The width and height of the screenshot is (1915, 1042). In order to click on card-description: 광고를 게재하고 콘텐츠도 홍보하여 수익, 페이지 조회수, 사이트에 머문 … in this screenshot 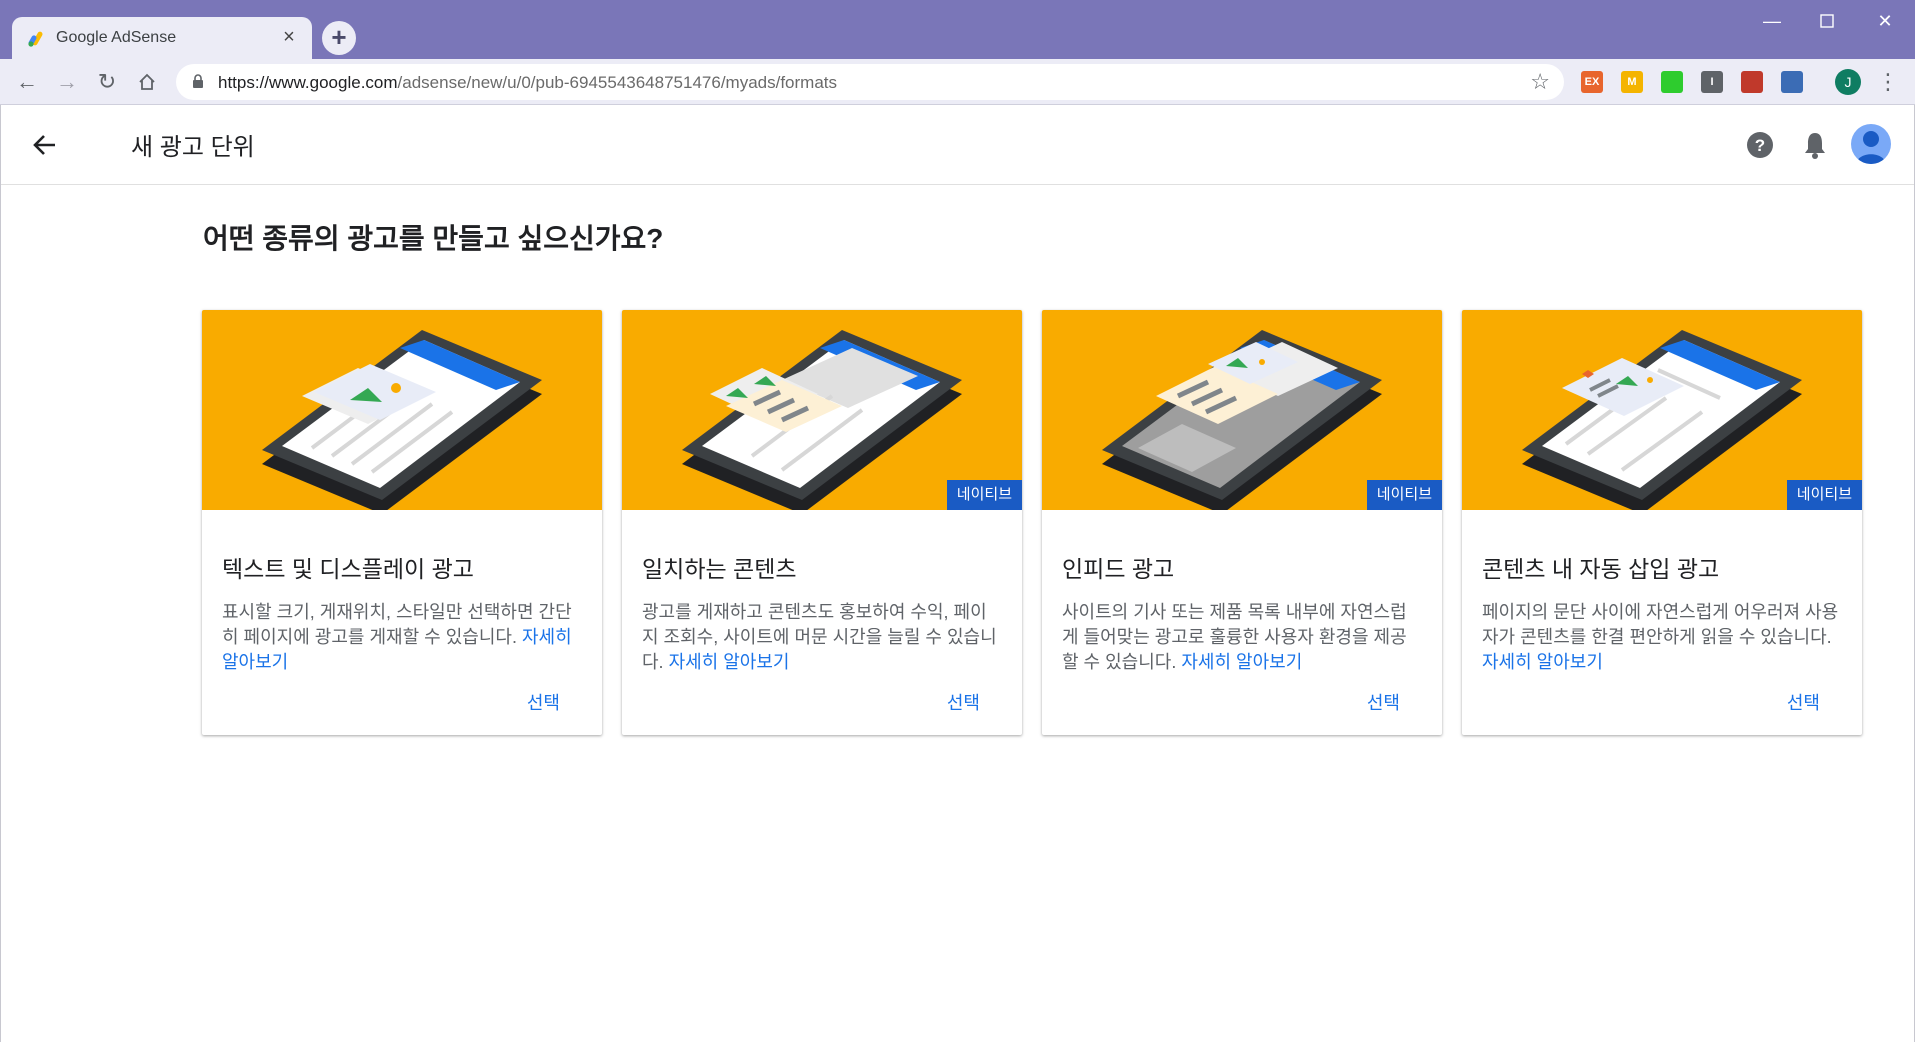, I will do `click(822, 637)`.